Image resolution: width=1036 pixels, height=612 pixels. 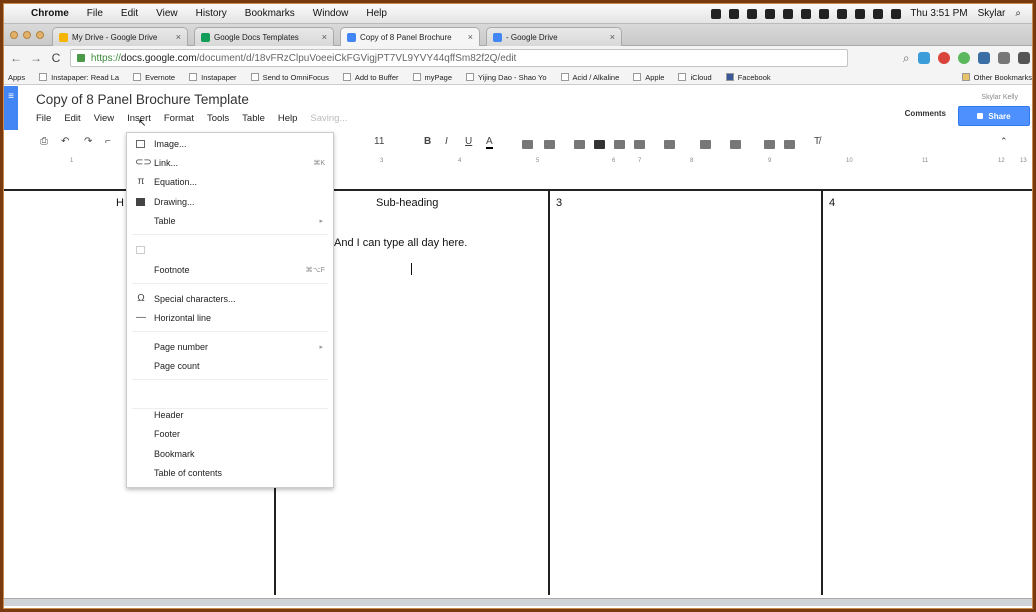 What do you see at coordinates (88, 141) in the screenshot?
I see `redo-icon: ↷` at bounding box center [88, 141].